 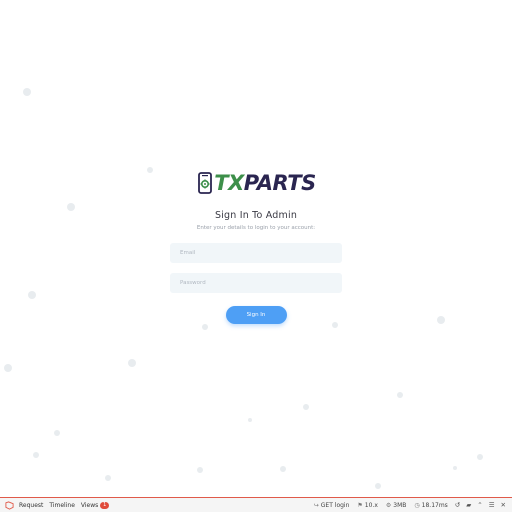 What do you see at coordinates (335, 505) in the screenshot?
I see `route-label: GET login` at bounding box center [335, 505].